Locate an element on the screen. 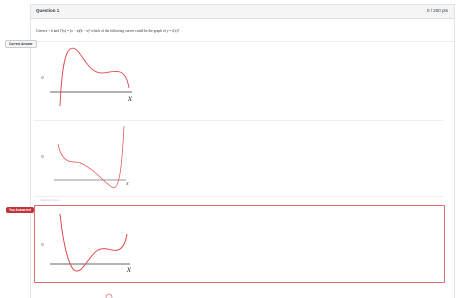 The width and height of the screenshot is (474, 298). question-points: 0 / 200 pts is located at coordinates (437, 10).